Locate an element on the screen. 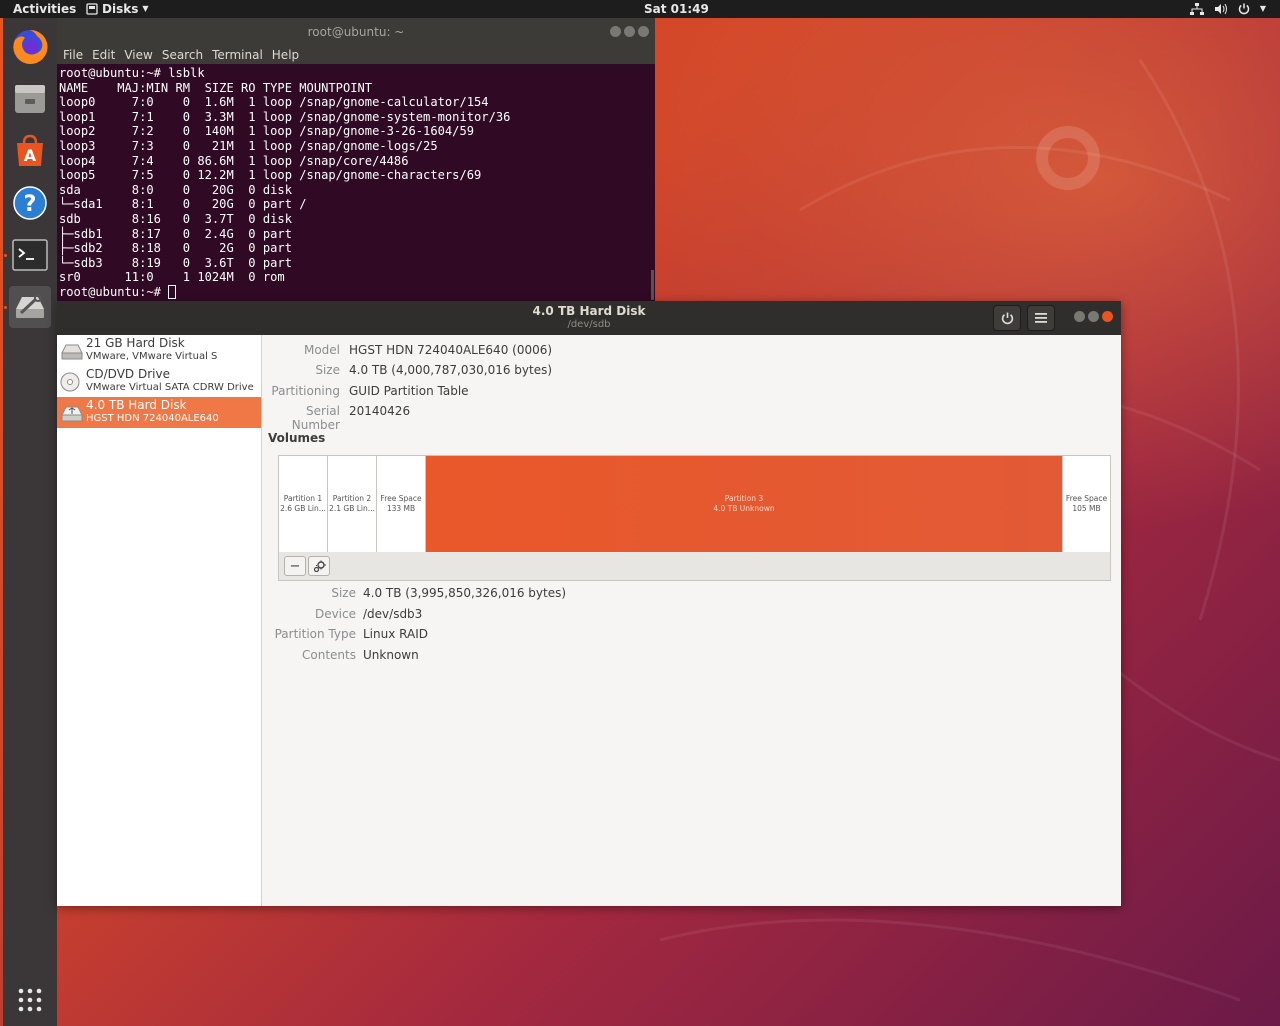  device-value: /dev/sdb3 is located at coordinates (393, 614).